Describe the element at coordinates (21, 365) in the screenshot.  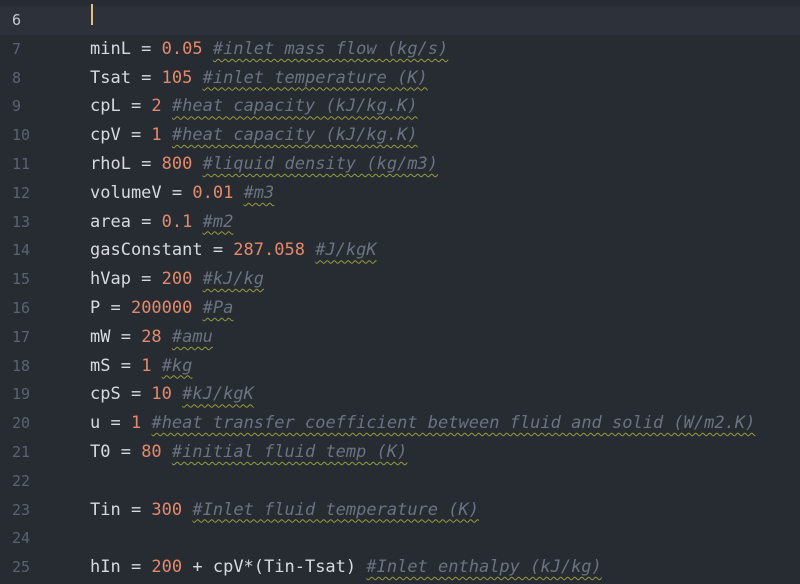
I see `line-number: 18` at that location.